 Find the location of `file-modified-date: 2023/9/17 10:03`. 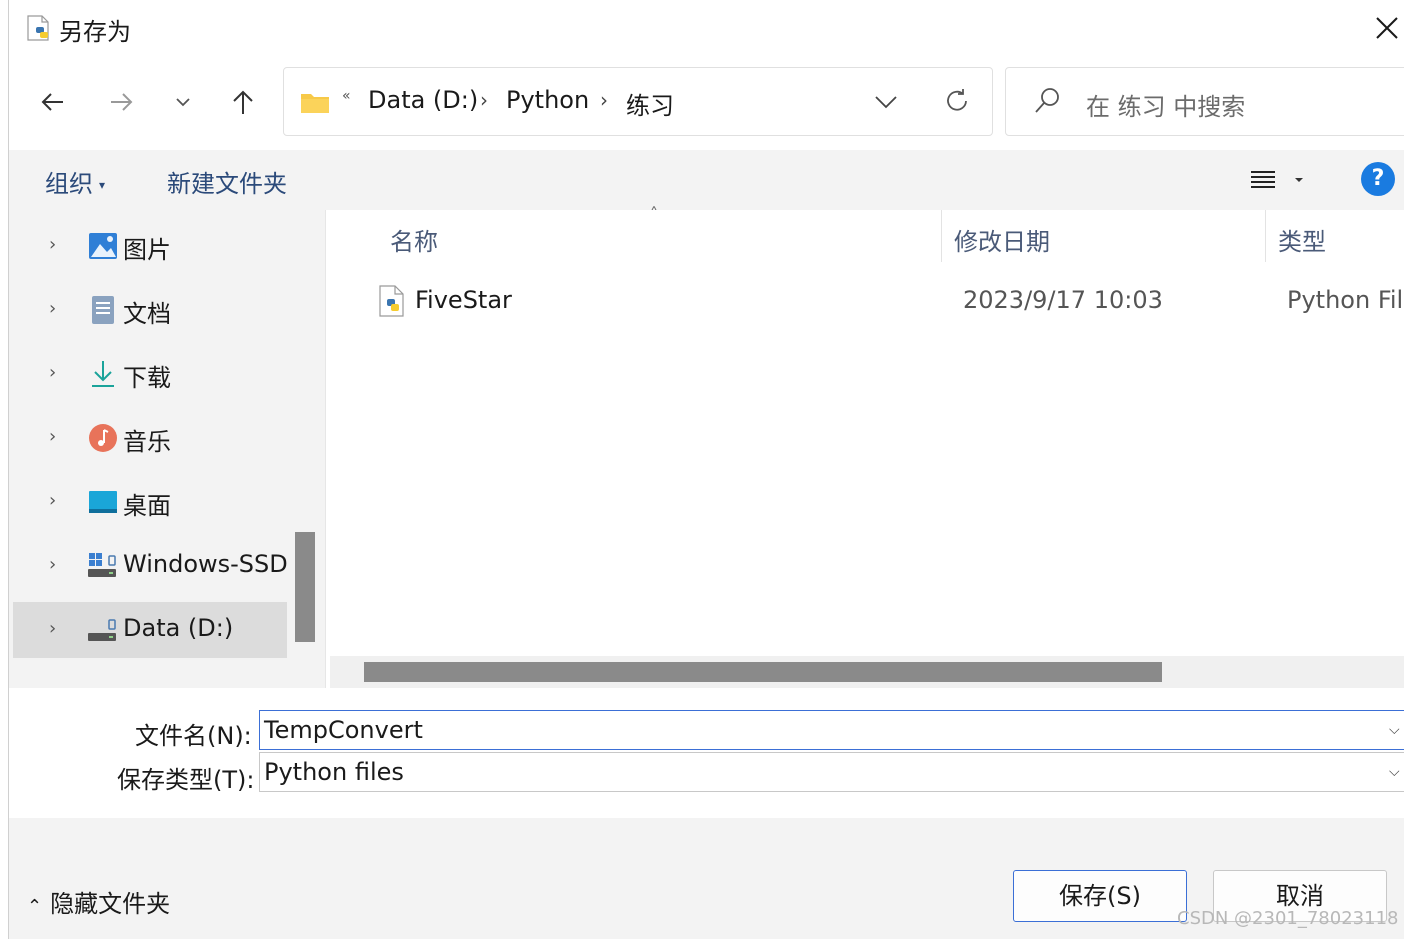

file-modified-date: 2023/9/17 10:03 is located at coordinates (1063, 300).